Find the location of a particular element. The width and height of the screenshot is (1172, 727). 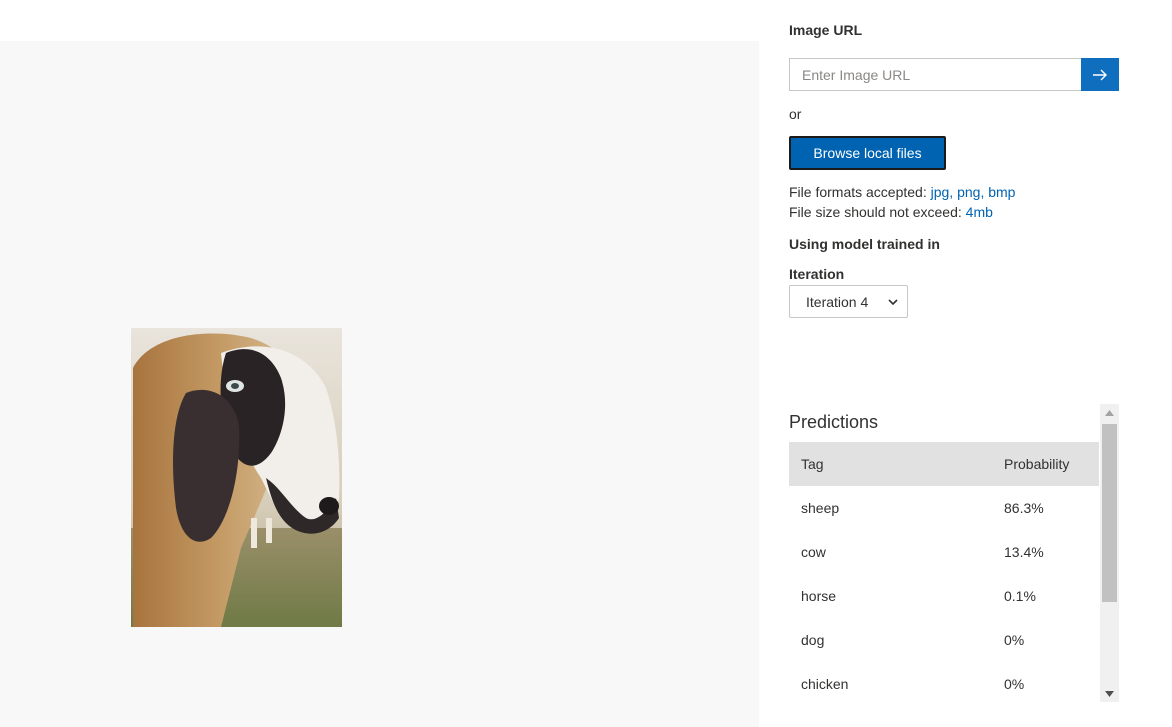

header-probability: Probability is located at coordinates (1037, 464).